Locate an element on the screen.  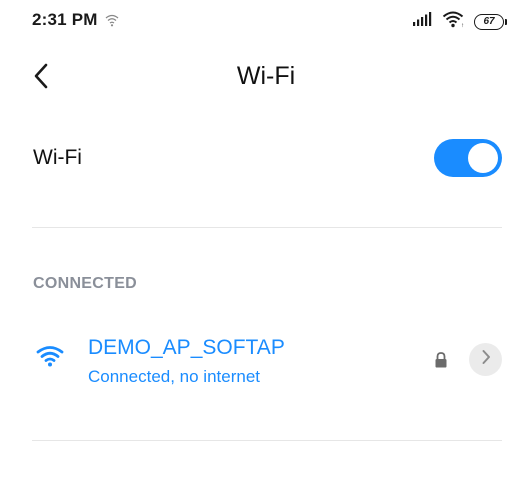
connected-network-row: DEMO_AP_SOFTAP Connected, no internet is located at coordinates (266, 360).